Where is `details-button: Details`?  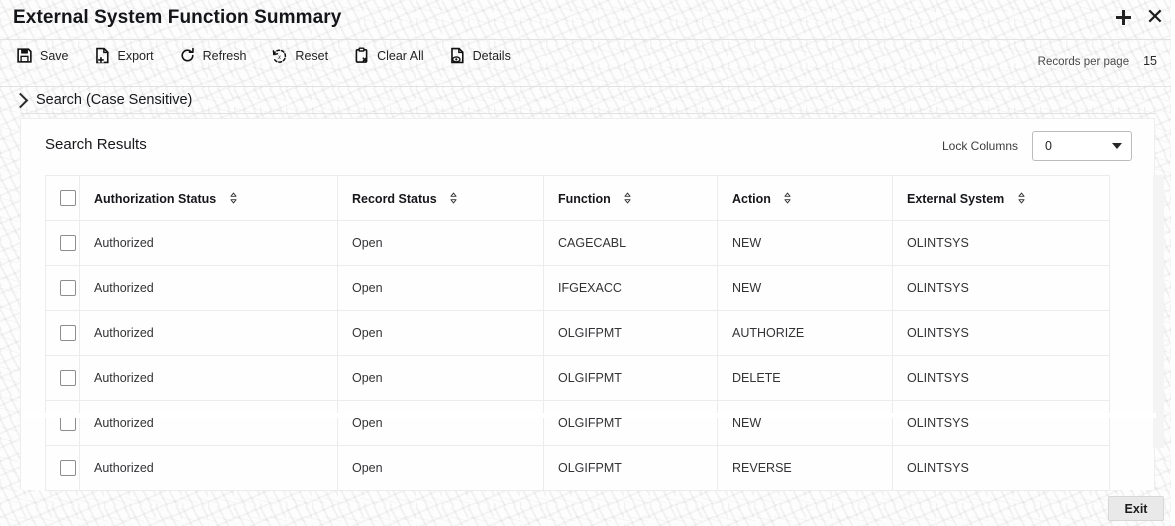
details-button: Details is located at coordinates (480, 55).